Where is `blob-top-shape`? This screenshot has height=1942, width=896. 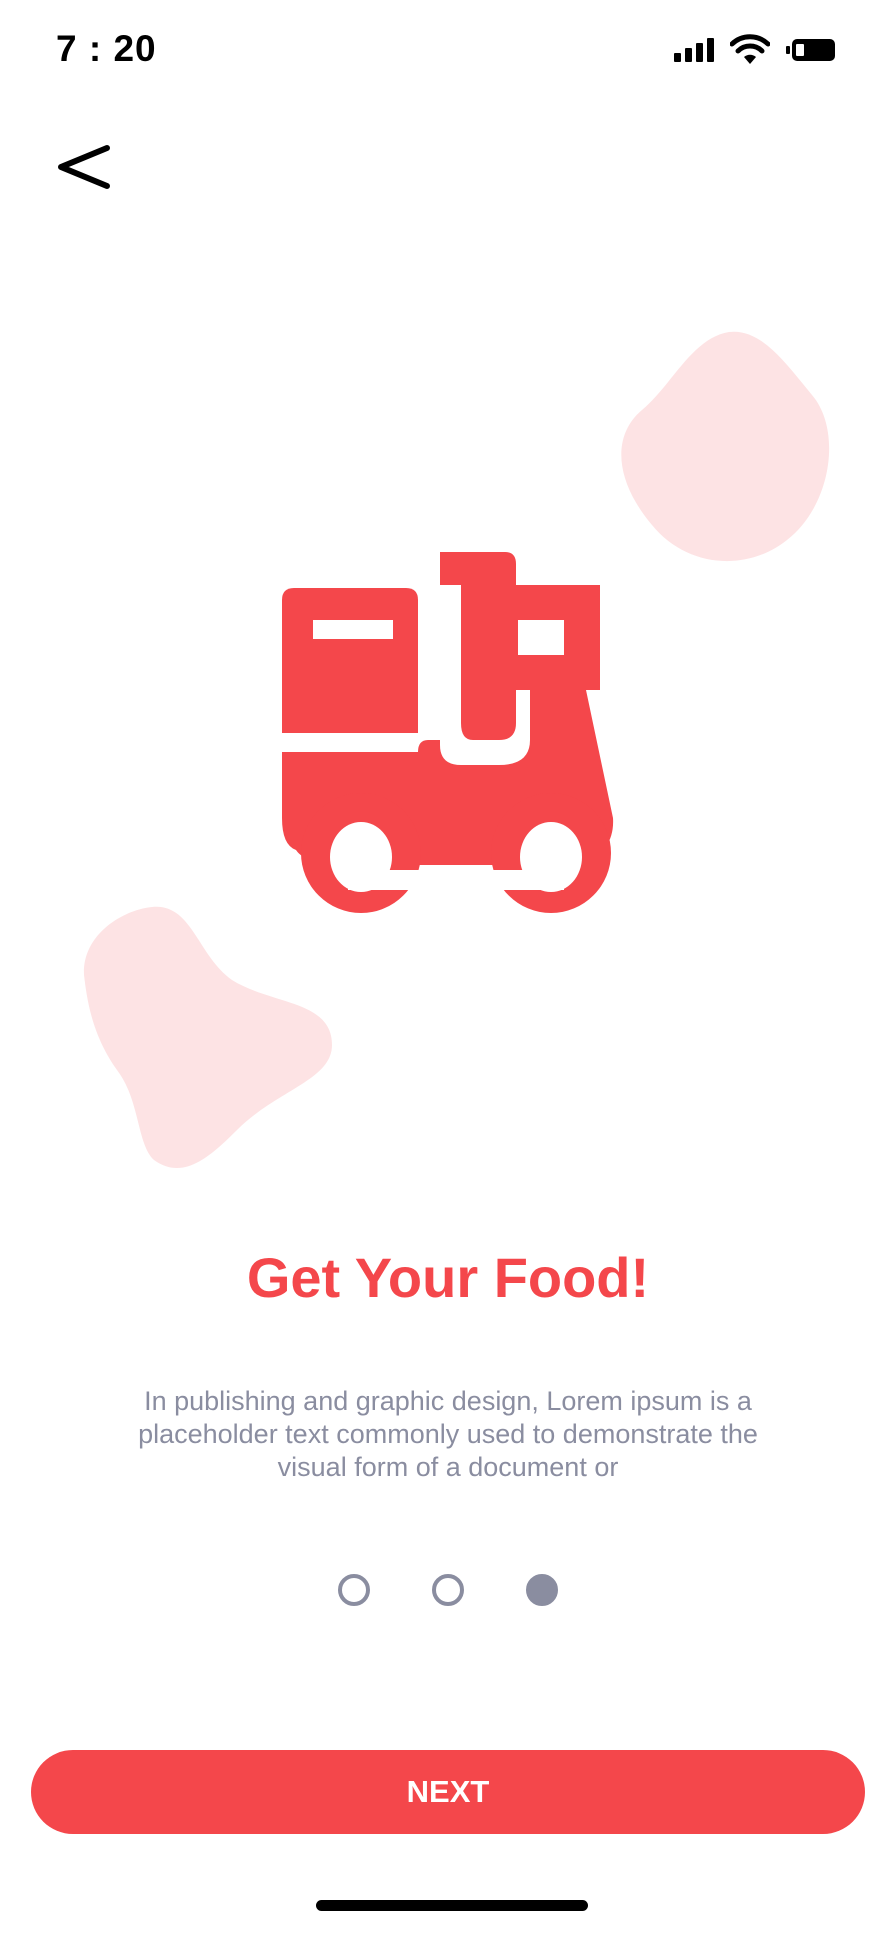 blob-top-shape is located at coordinates (725, 446).